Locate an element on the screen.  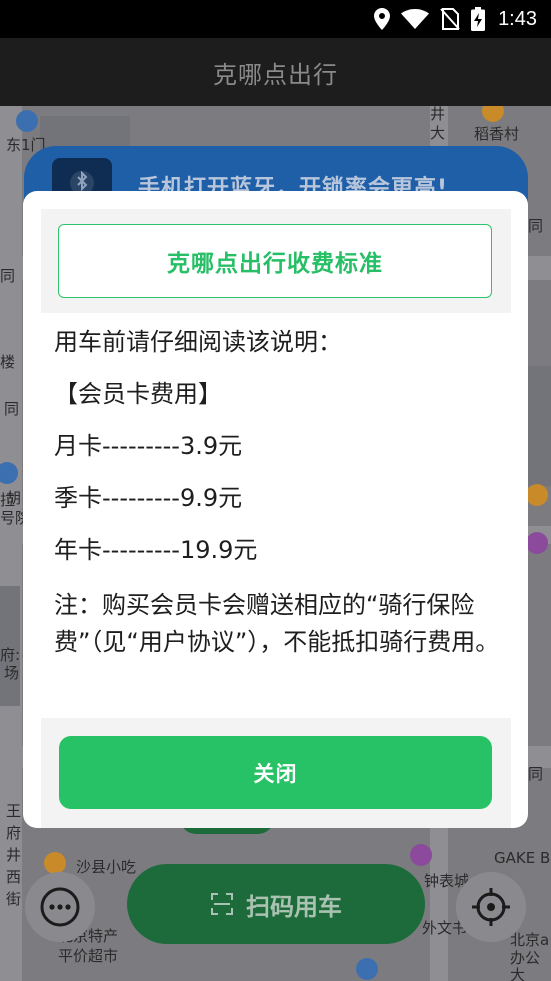
map-label: 西 is located at coordinates (14, 877).